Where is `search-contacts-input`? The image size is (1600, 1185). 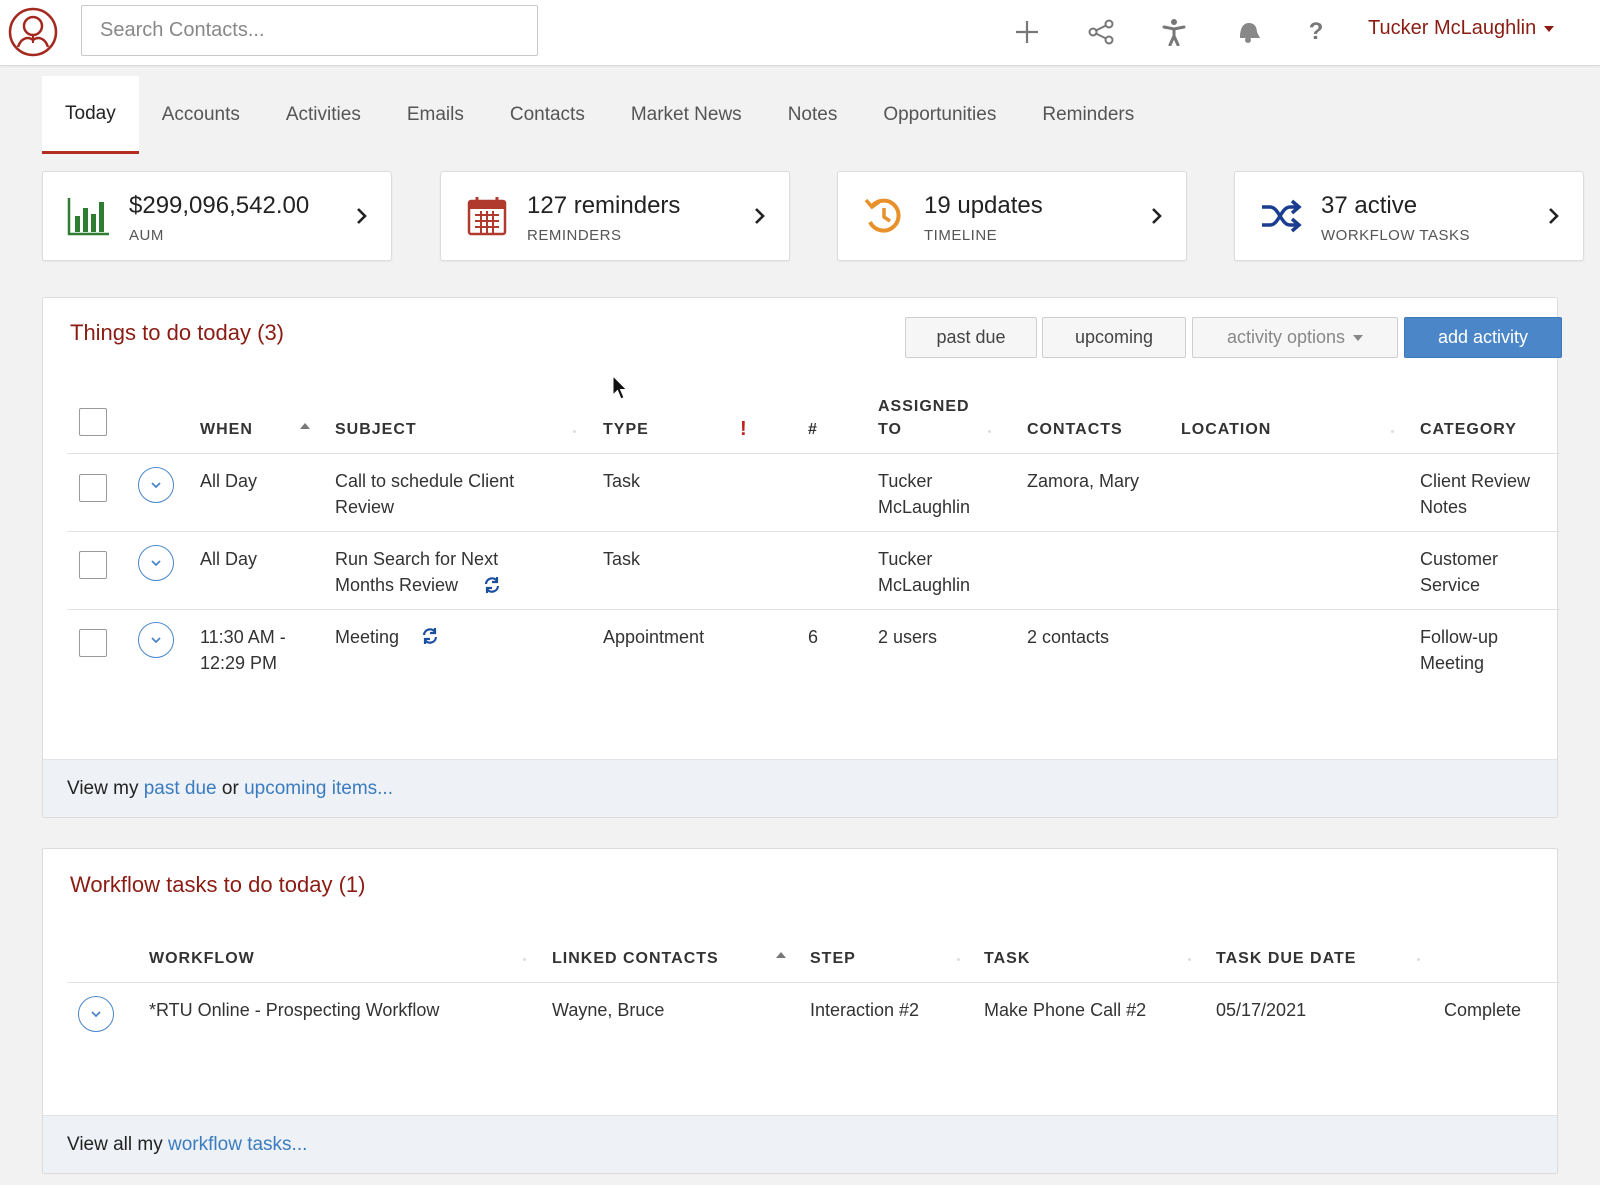
search-contacts-input is located at coordinates (309, 30).